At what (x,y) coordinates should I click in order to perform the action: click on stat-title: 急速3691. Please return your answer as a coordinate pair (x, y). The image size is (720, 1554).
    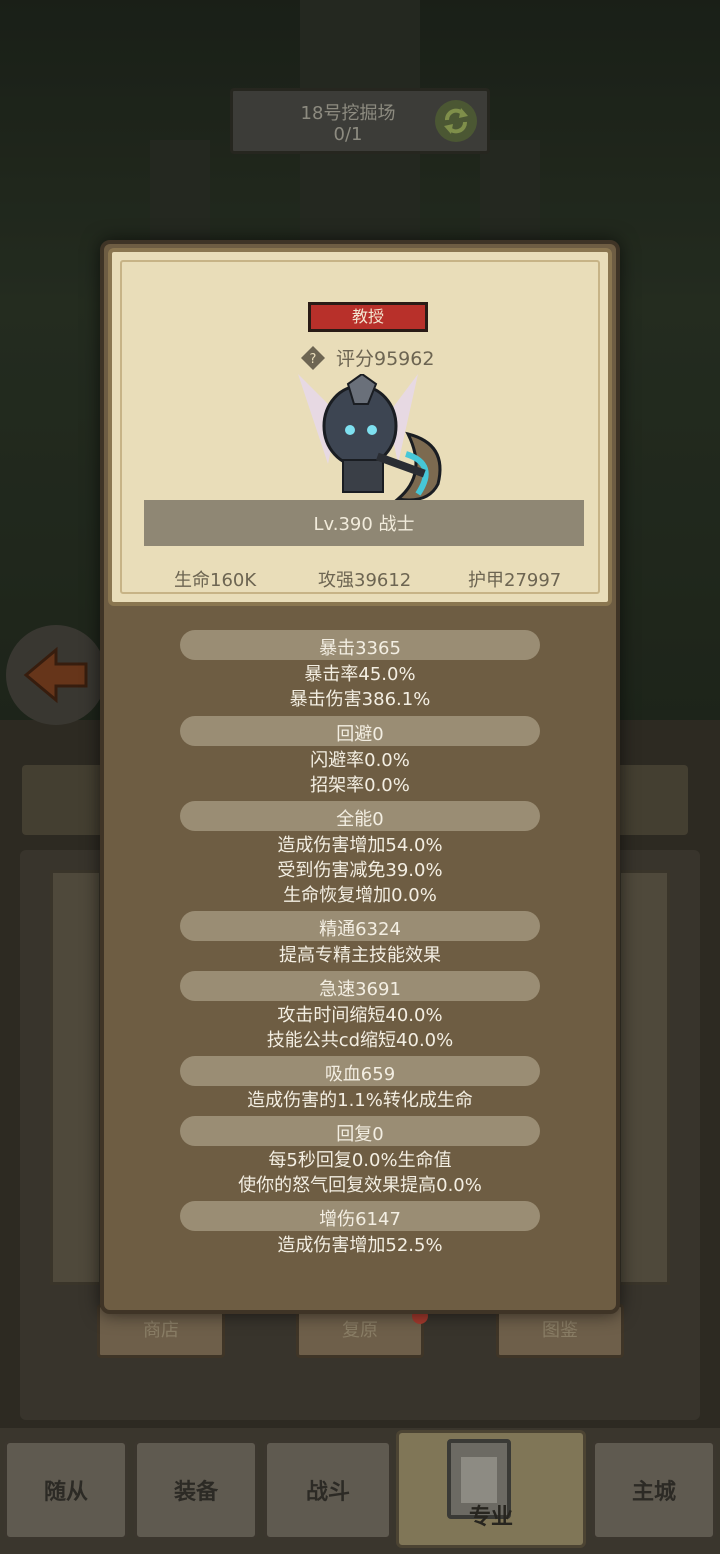
    Looking at the image, I should click on (360, 989).